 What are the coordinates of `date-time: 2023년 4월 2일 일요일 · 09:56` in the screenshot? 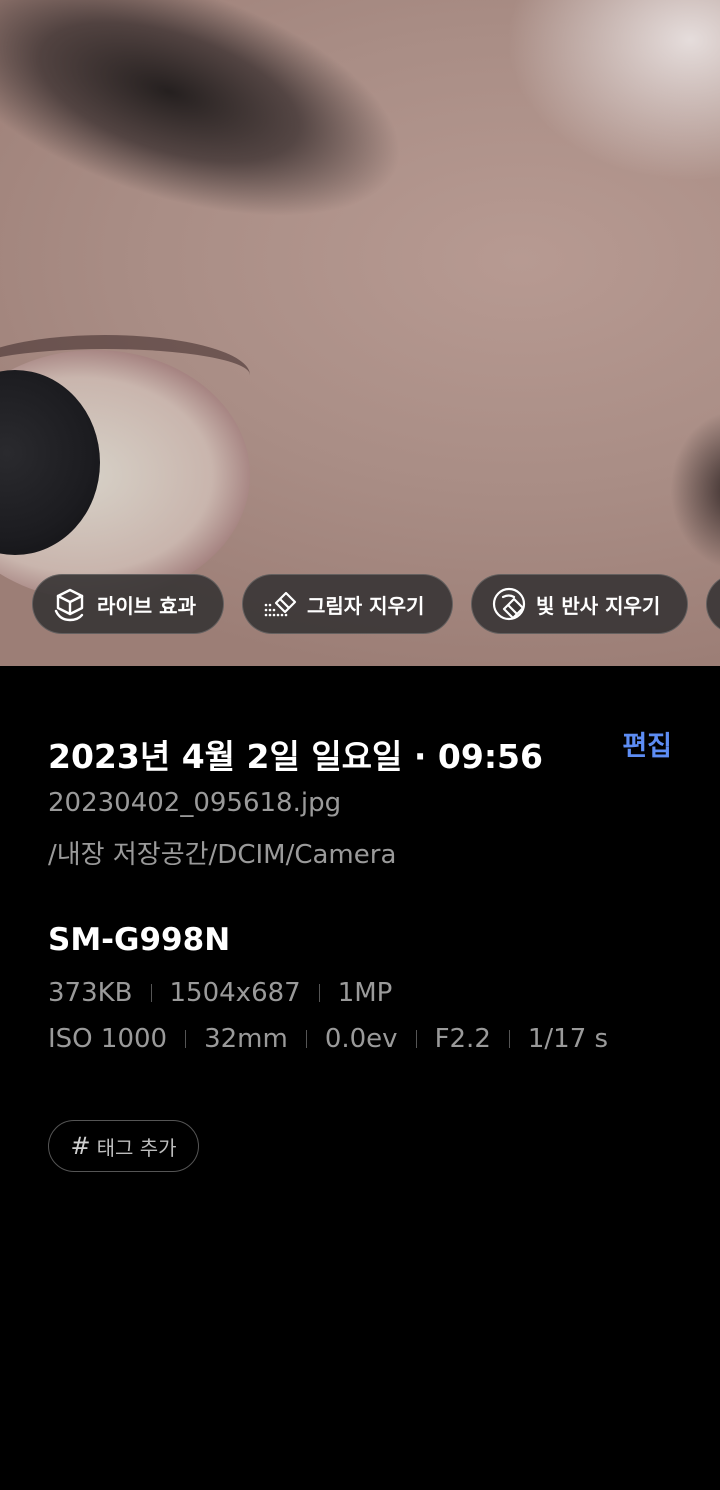 It's located at (295, 756).